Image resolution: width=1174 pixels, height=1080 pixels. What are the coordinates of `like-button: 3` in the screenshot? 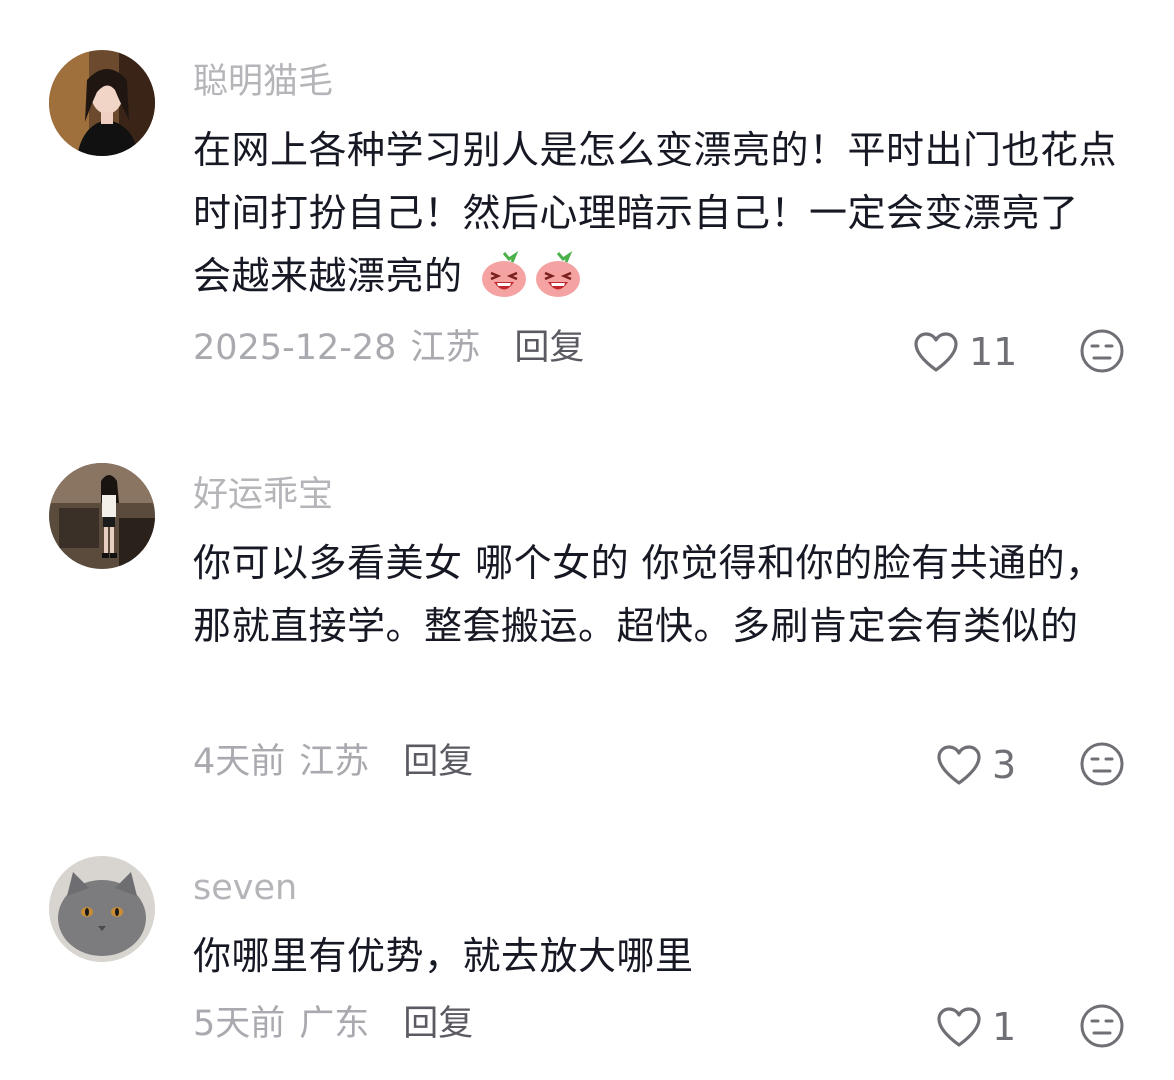 It's located at (976, 765).